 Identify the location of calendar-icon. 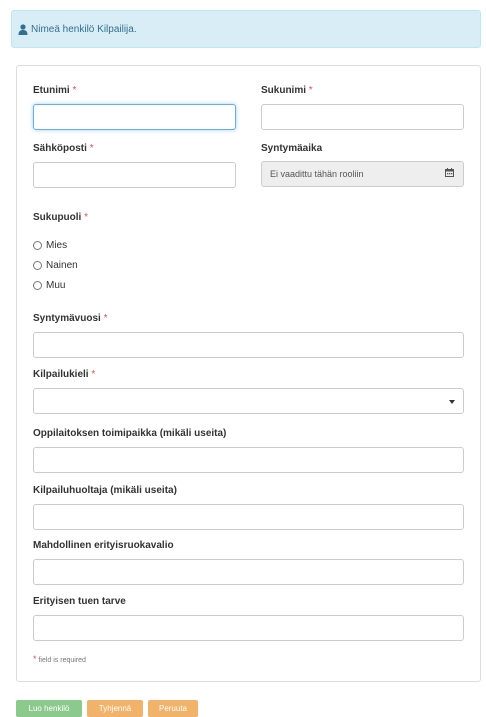
(449, 174).